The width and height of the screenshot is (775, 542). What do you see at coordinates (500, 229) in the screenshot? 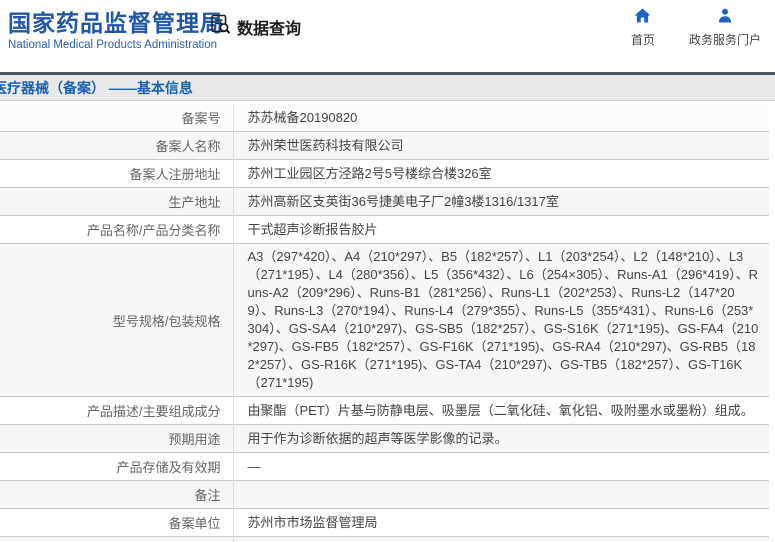
I see `row-value: 干式超声诊断报告胶片` at bounding box center [500, 229].